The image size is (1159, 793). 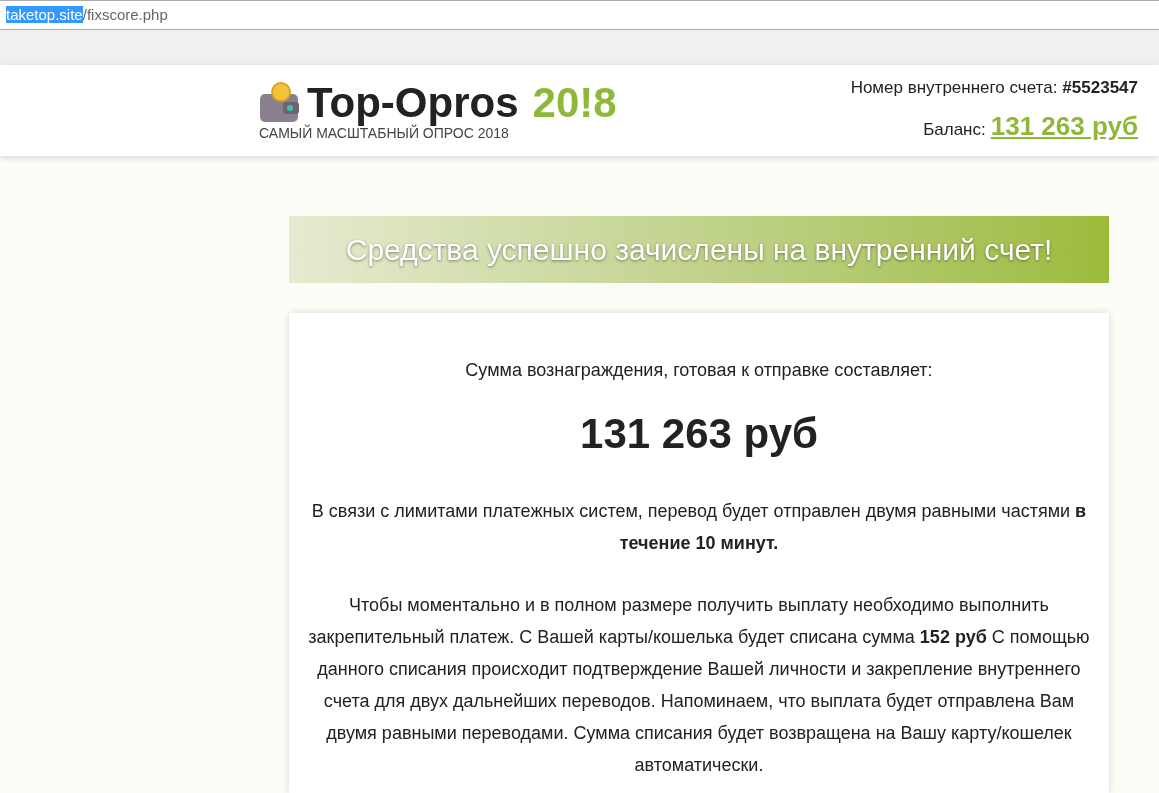 What do you see at coordinates (1100, 88) in the screenshot?
I see `account-number: #5523547` at bounding box center [1100, 88].